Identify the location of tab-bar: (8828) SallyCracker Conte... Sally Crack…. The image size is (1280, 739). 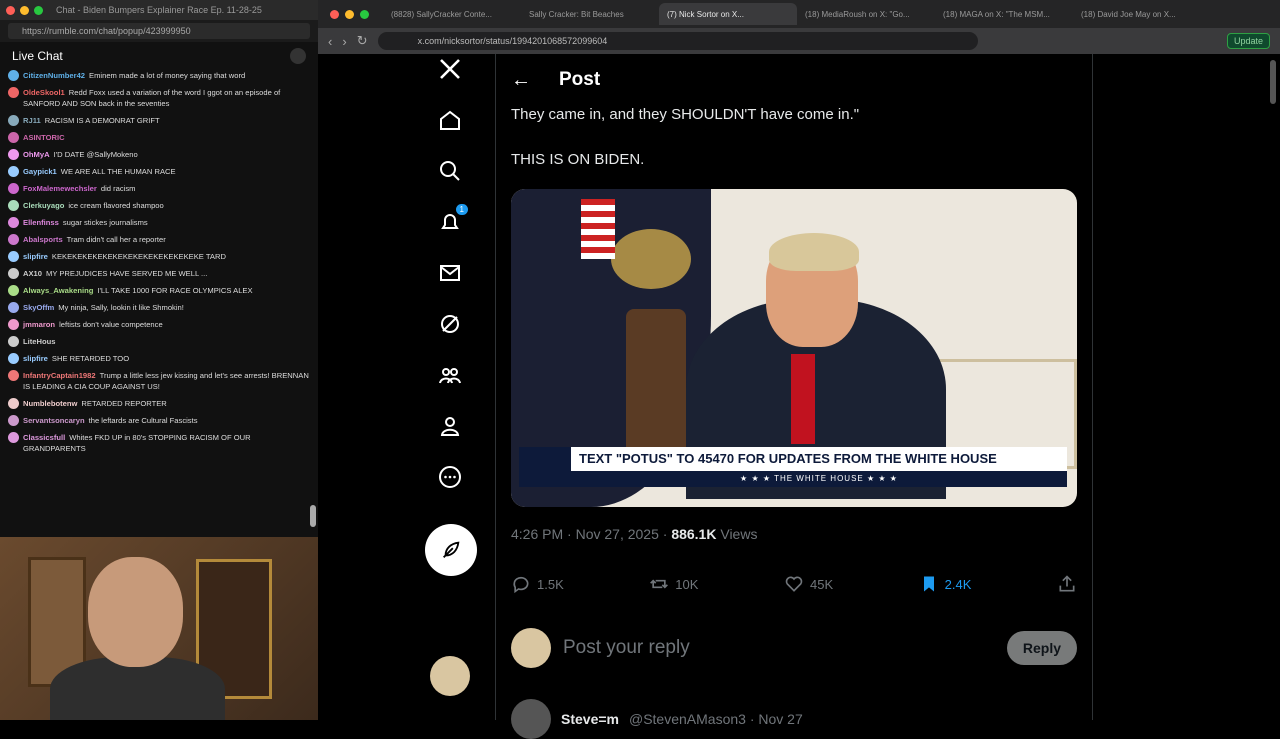
(799, 14).